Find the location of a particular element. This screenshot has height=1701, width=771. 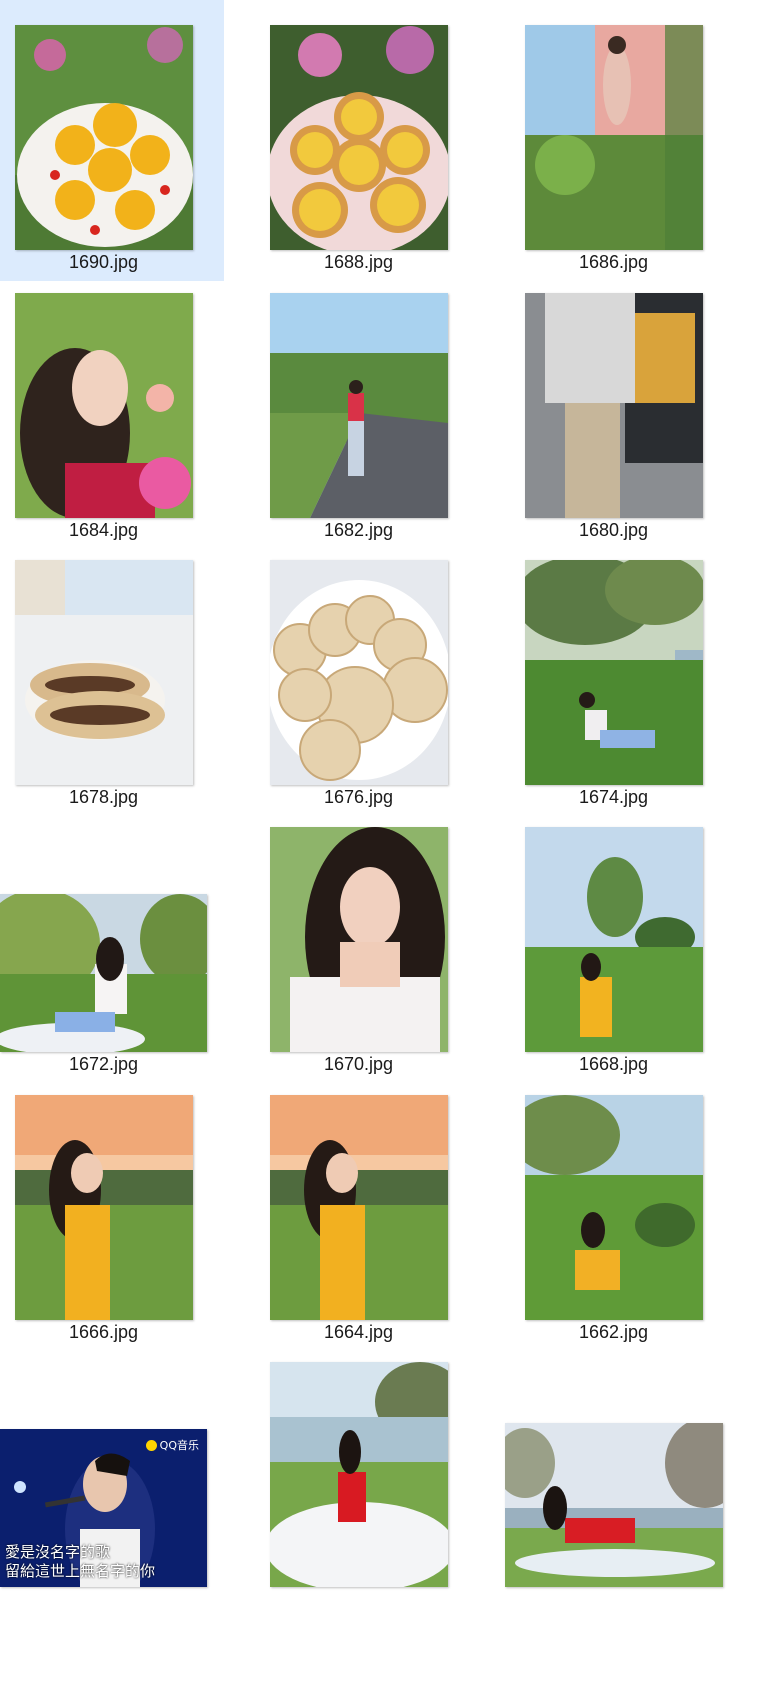

selfie-photo is located at coordinates (358, 939).